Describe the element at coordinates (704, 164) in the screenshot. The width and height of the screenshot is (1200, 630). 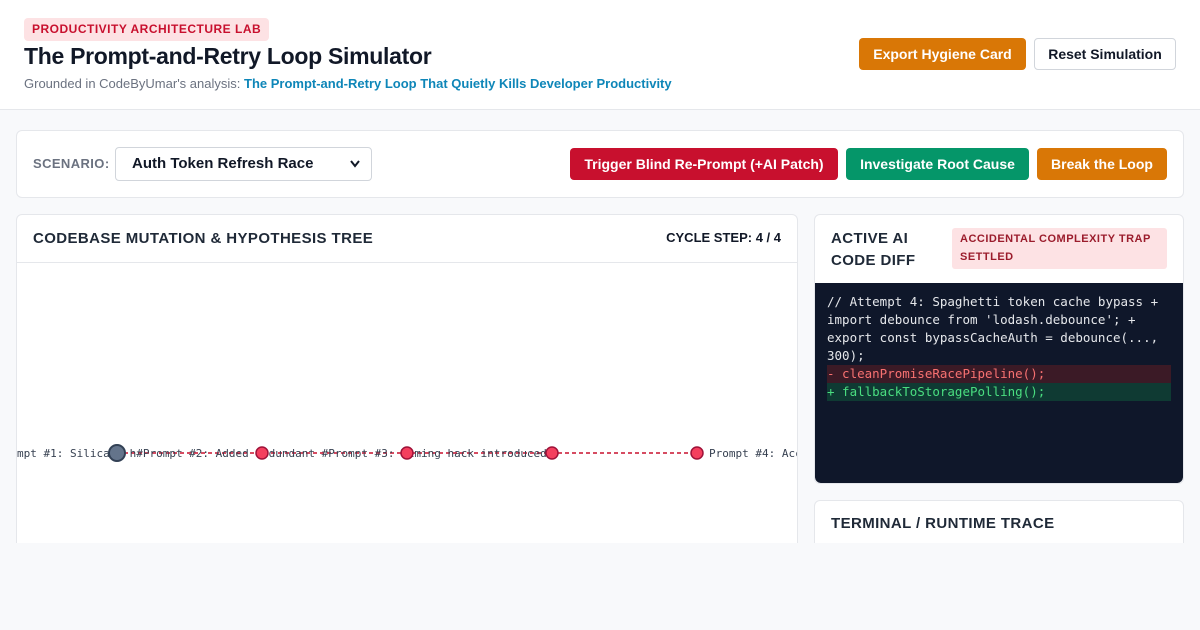
I see `trigger-blind-reprompt-button: Trigger Blind Re-Prompt (+AI Patch)` at that location.